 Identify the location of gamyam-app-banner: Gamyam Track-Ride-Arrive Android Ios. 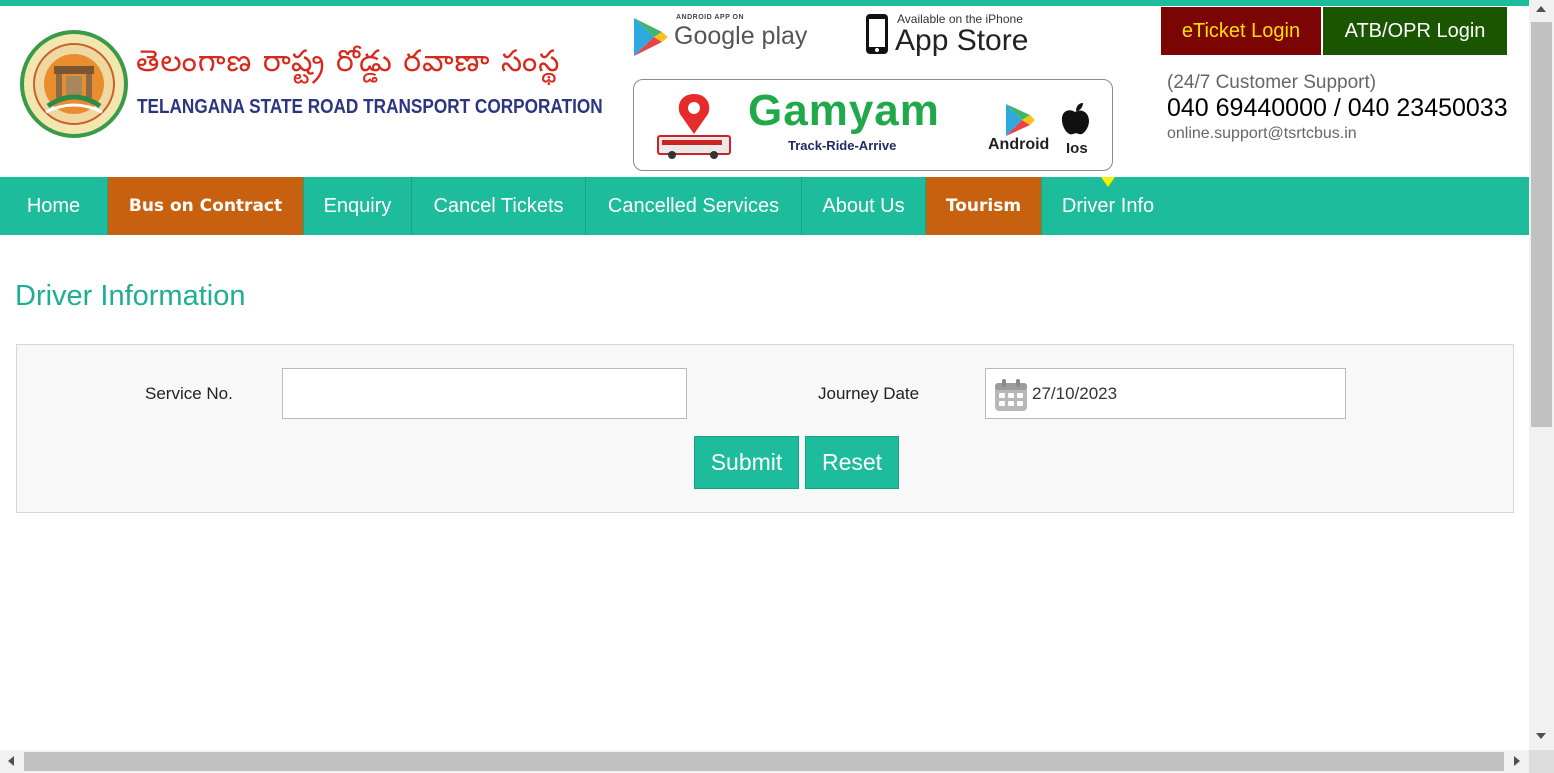
(873, 125).